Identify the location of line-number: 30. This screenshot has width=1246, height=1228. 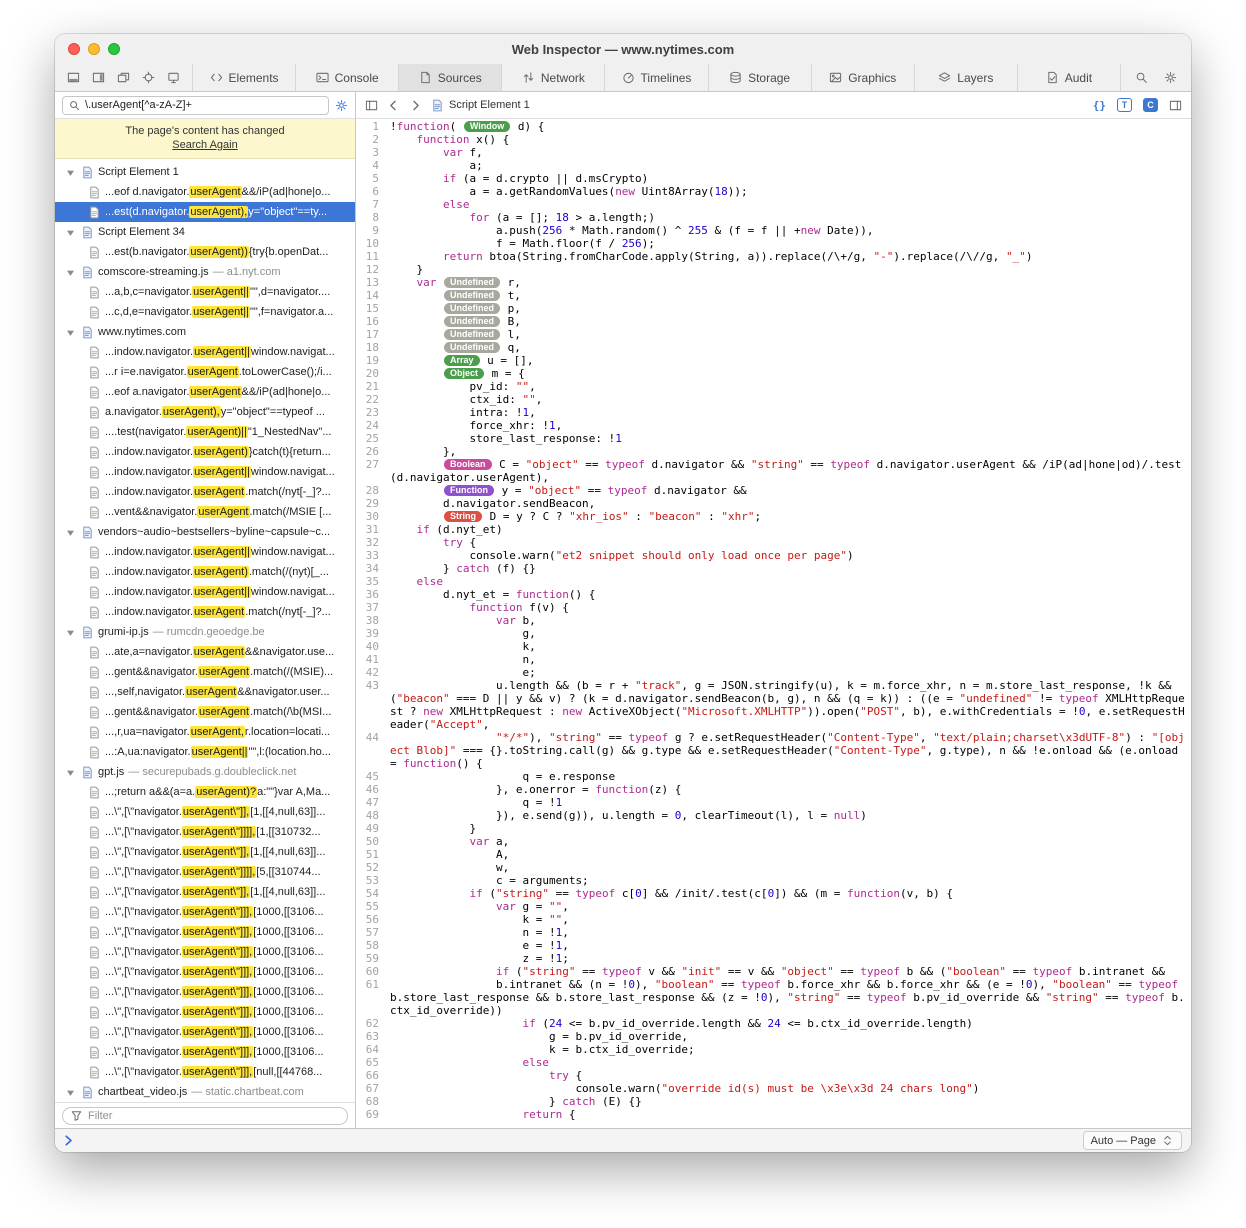
(370, 516).